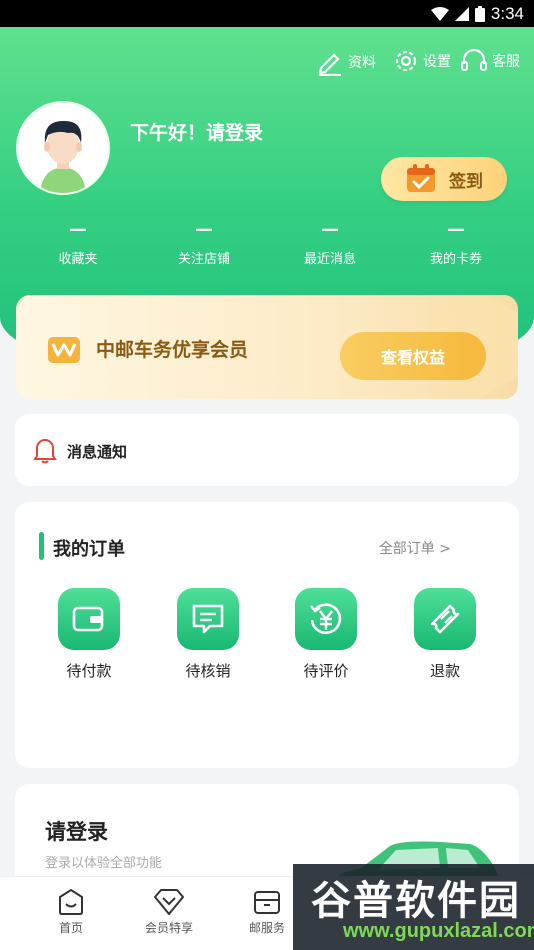 The image size is (534, 950). Describe the element at coordinates (439, 14) in the screenshot. I see `wifi-icon` at that location.